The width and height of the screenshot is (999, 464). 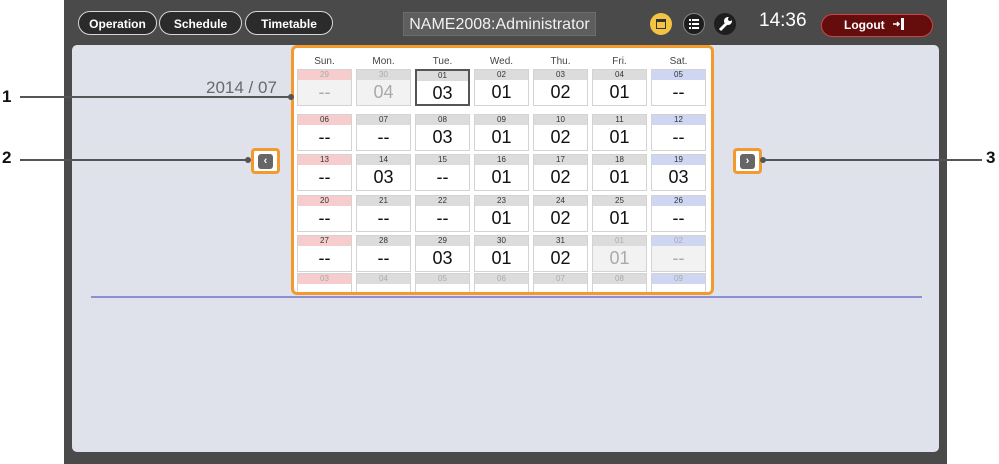 I want to click on day-number: 02, so click(x=678, y=241).